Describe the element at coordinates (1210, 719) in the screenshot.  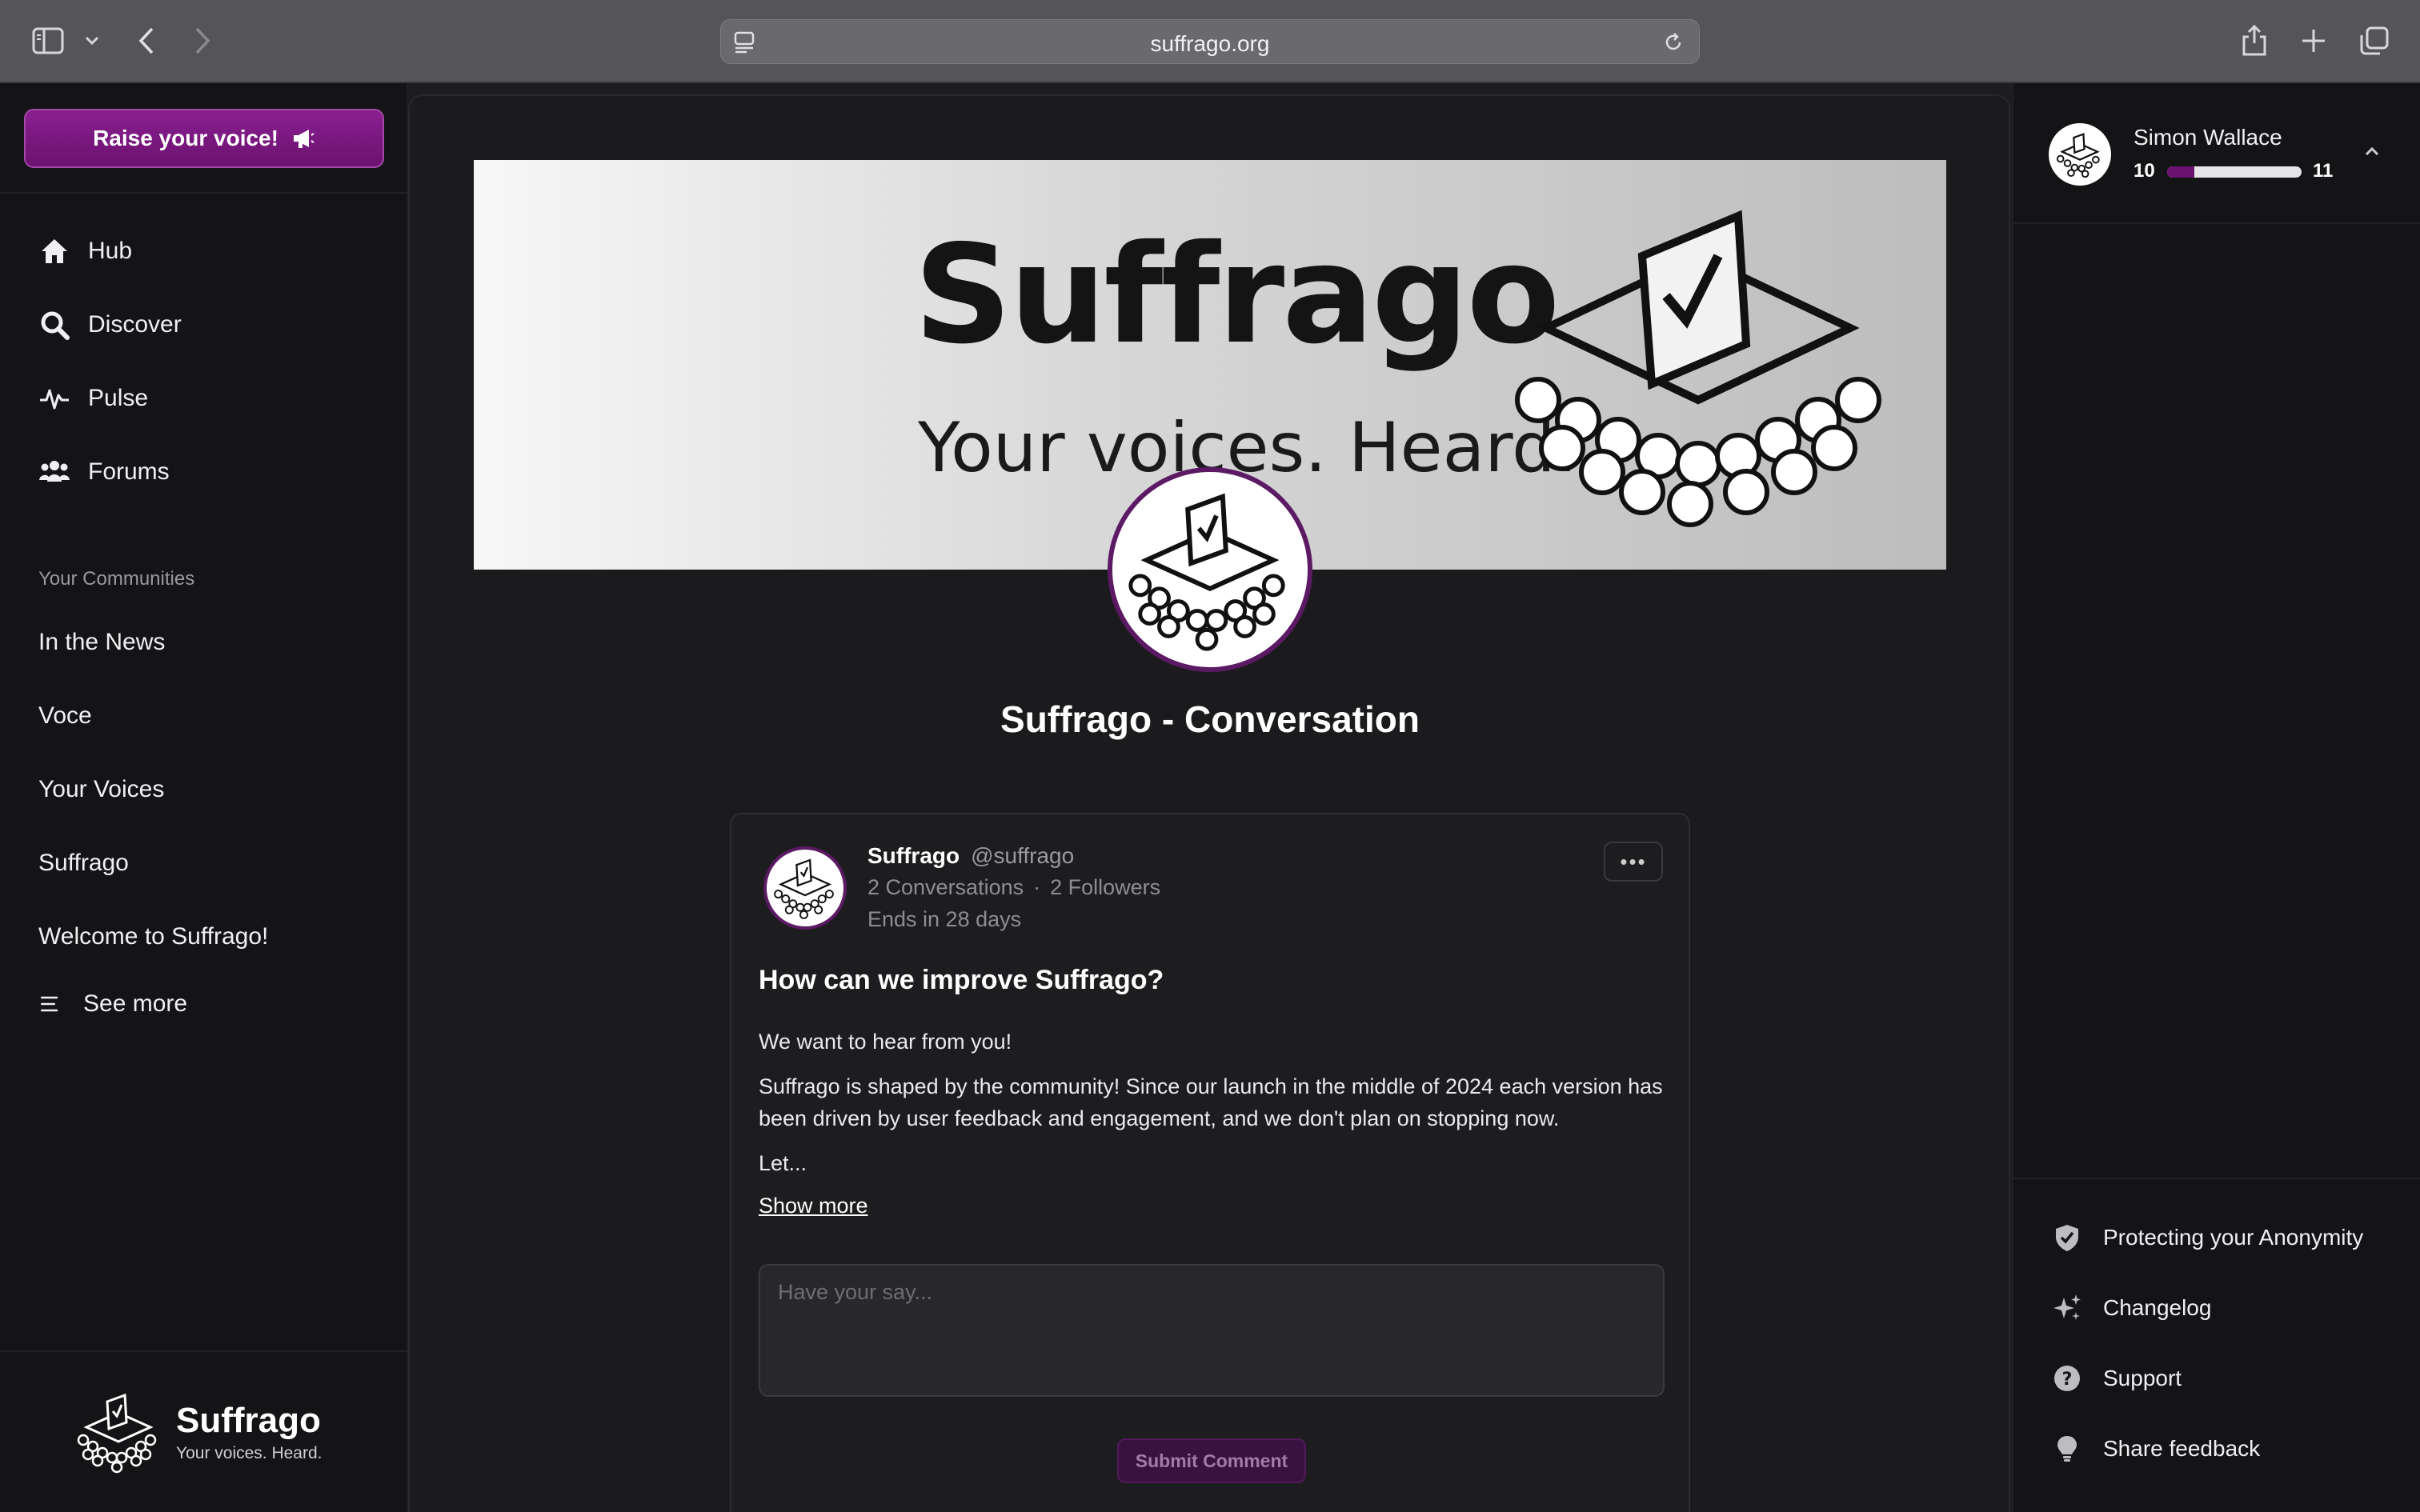
I see `page-title: Suffrago - Conversation` at that location.